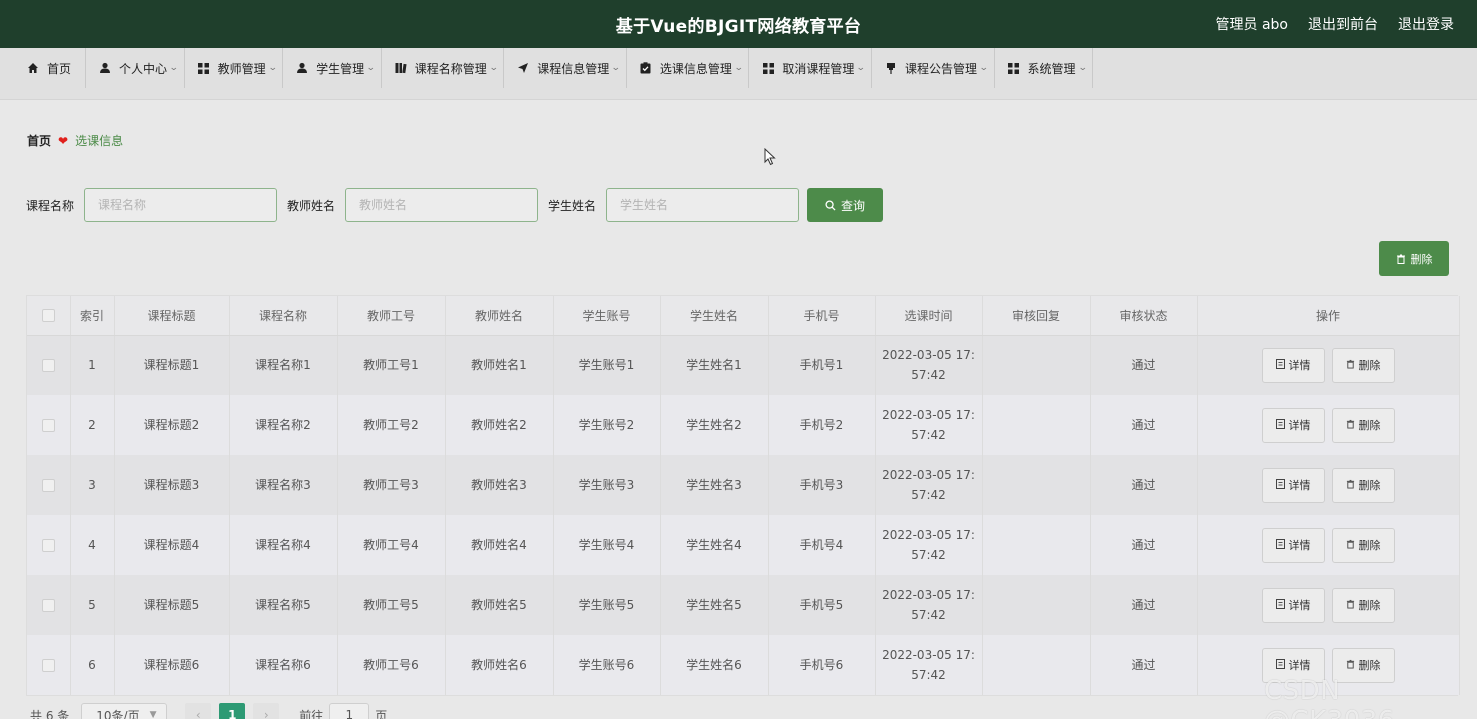 The width and height of the screenshot is (1477, 719). What do you see at coordinates (172, 316) in the screenshot?
I see `column-header: 课程标题` at bounding box center [172, 316].